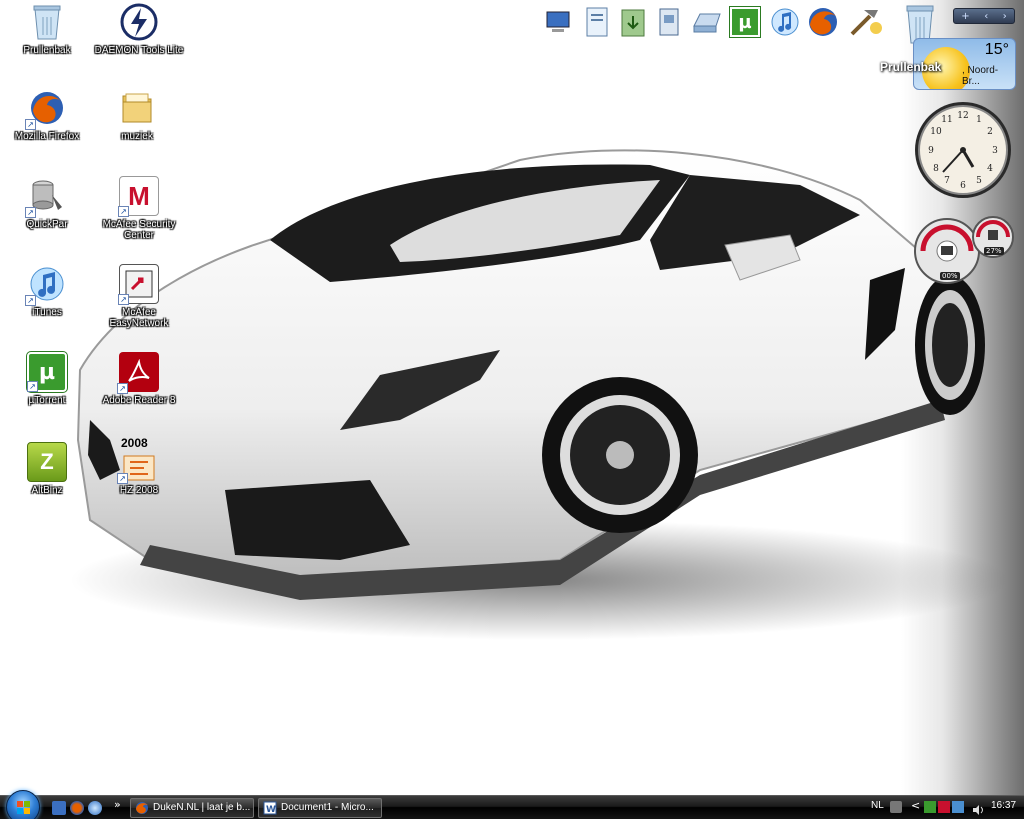  I want to click on desktop-icon-label: µTorrent, so click(47, 400).